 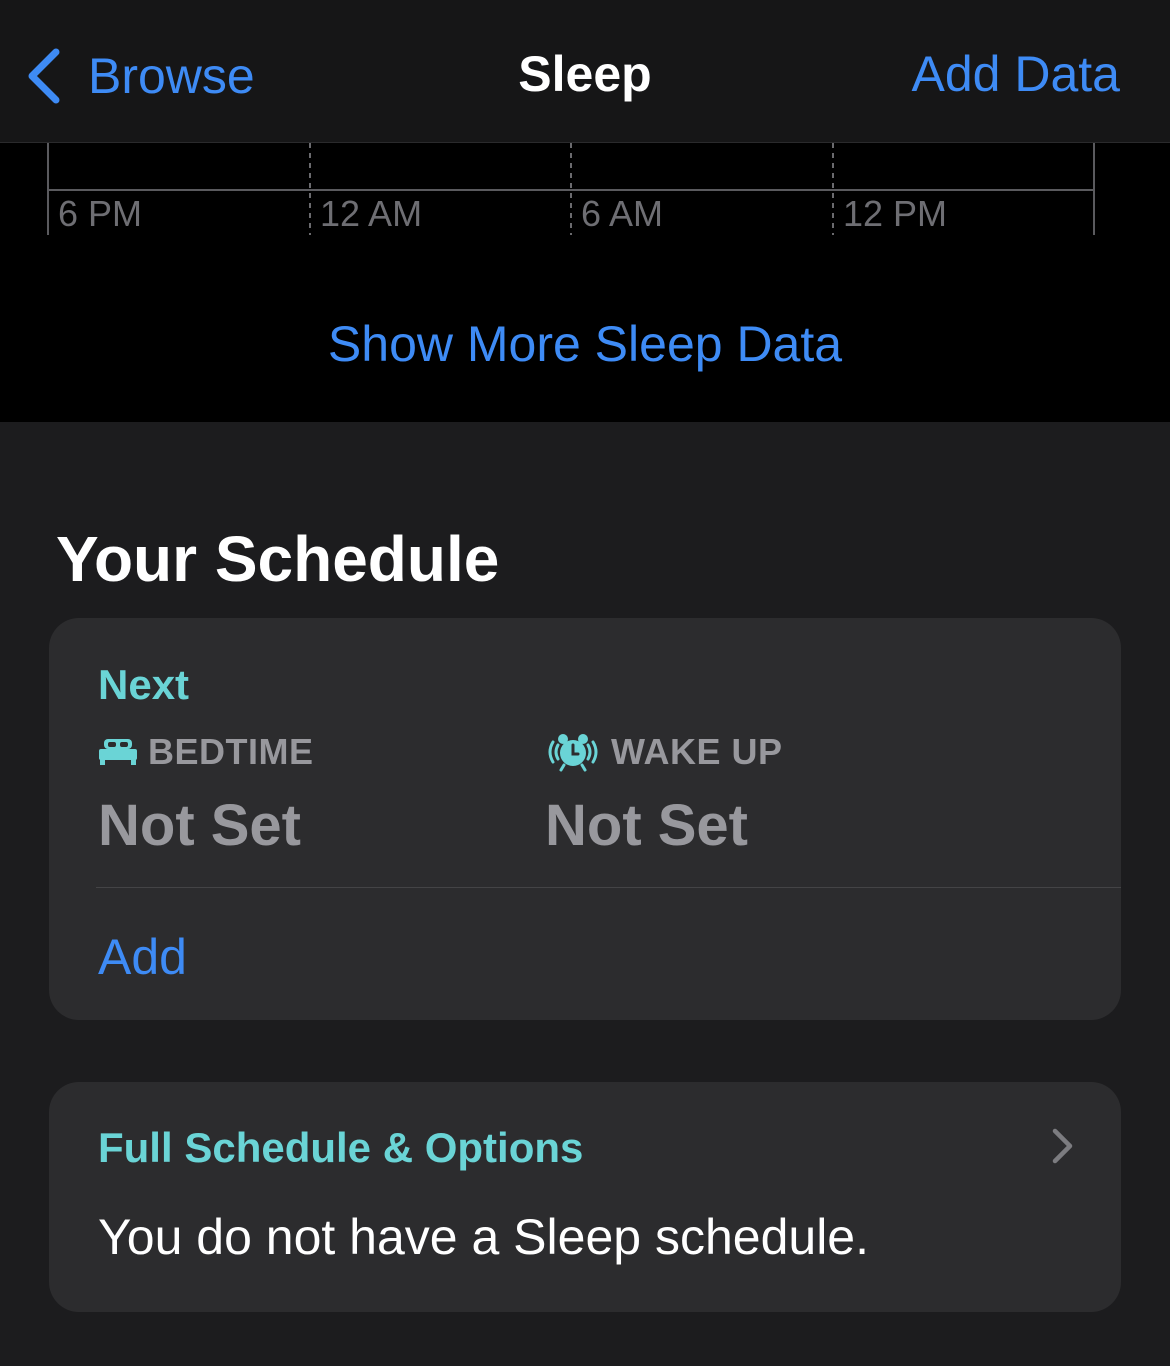 I want to click on tick-label: 12 AM, so click(x=371, y=213).